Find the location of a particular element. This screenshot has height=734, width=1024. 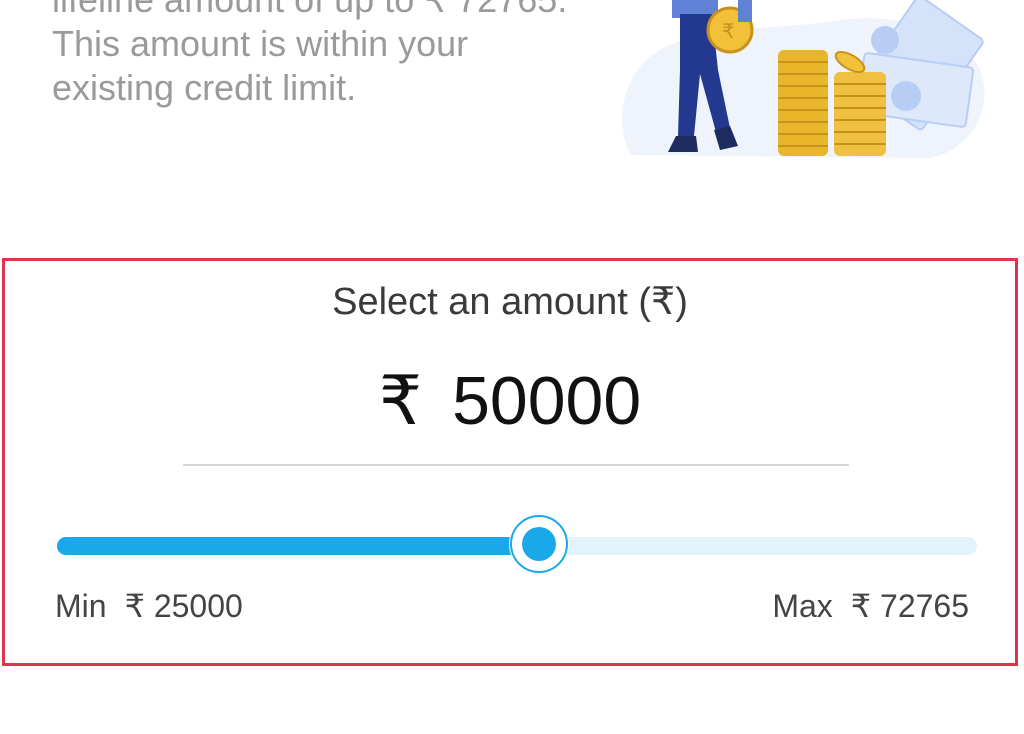

amount-underline-divider is located at coordinates (516, 465).